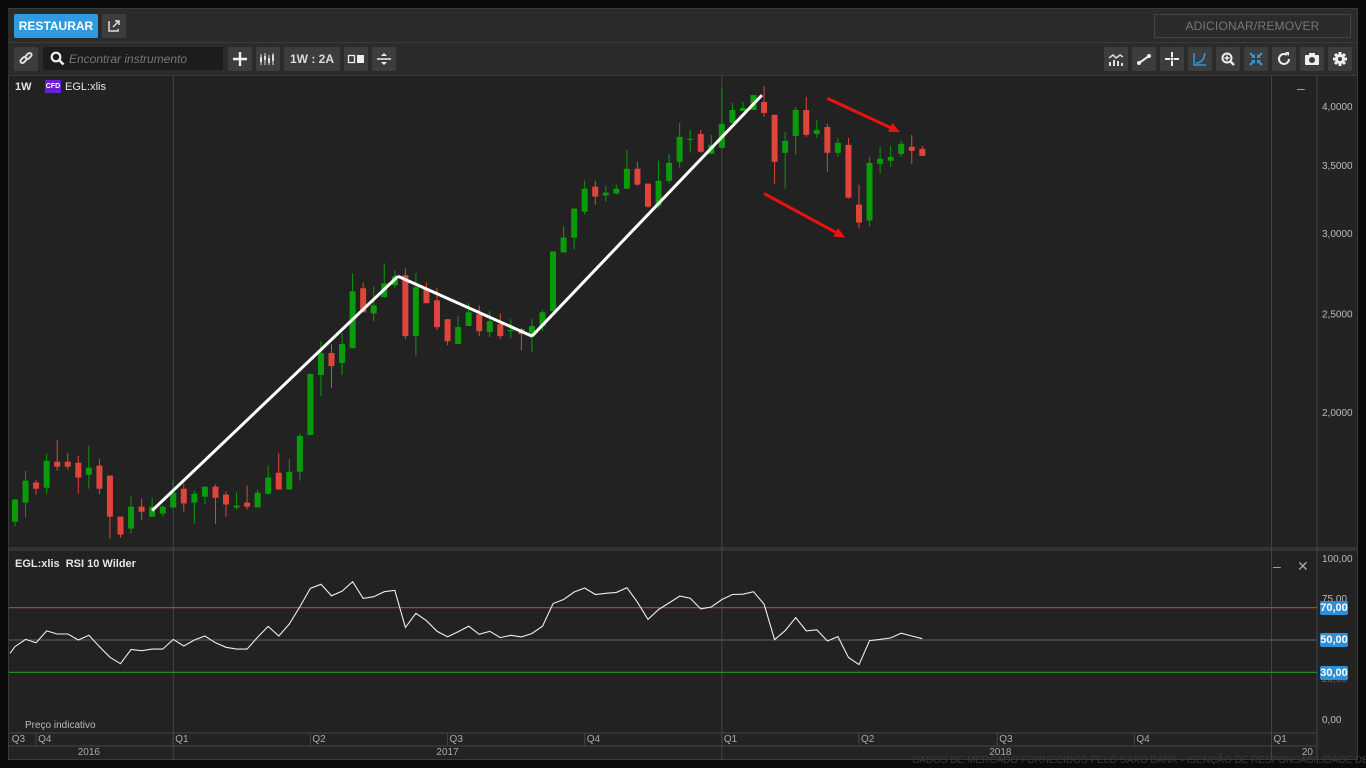  What do you see at coordinates (1337, 559) in the screenshot?
I see `rsi-tick: 100,00` at bounding box center [1337, 559].